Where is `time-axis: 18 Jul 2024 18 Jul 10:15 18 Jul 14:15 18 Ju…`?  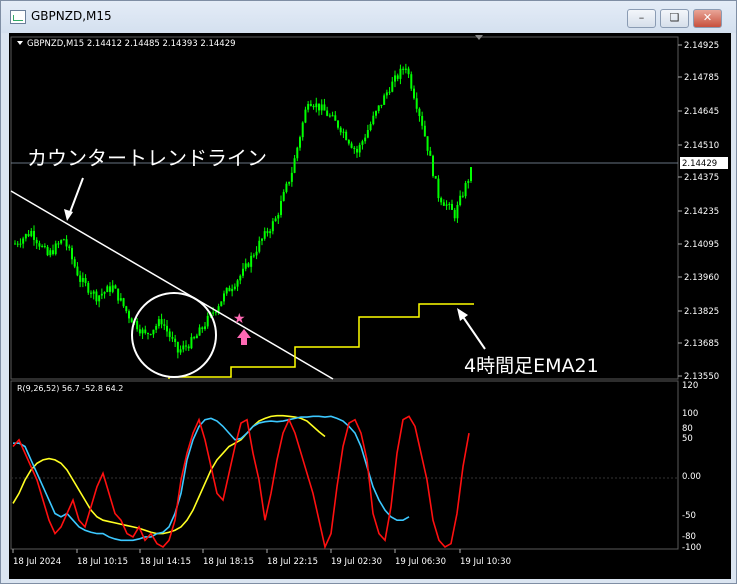 time-axis: 18 Jul 2024 18 Jul 10:15 18 Jul 14:15 18 Ju… is located at coordinates (261, 558).